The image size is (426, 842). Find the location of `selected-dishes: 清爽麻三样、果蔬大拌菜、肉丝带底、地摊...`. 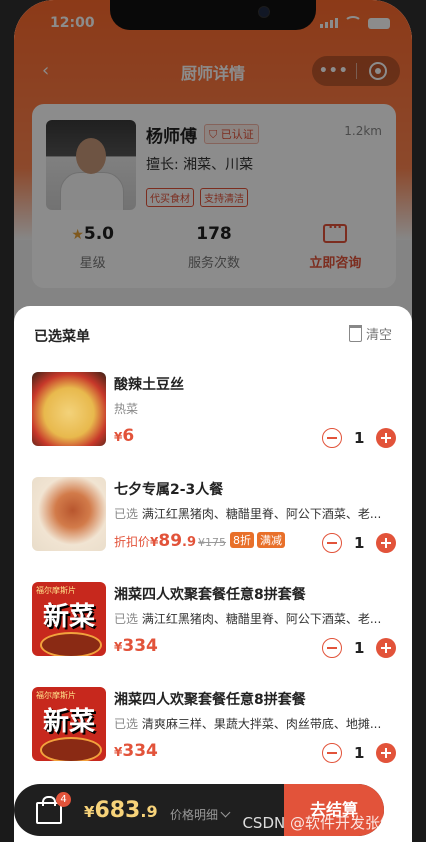

selected-dishes: 清爽麻三样、果蔬大拌菜、肉丝带底、地摊... is located at coordinates (261, 724).